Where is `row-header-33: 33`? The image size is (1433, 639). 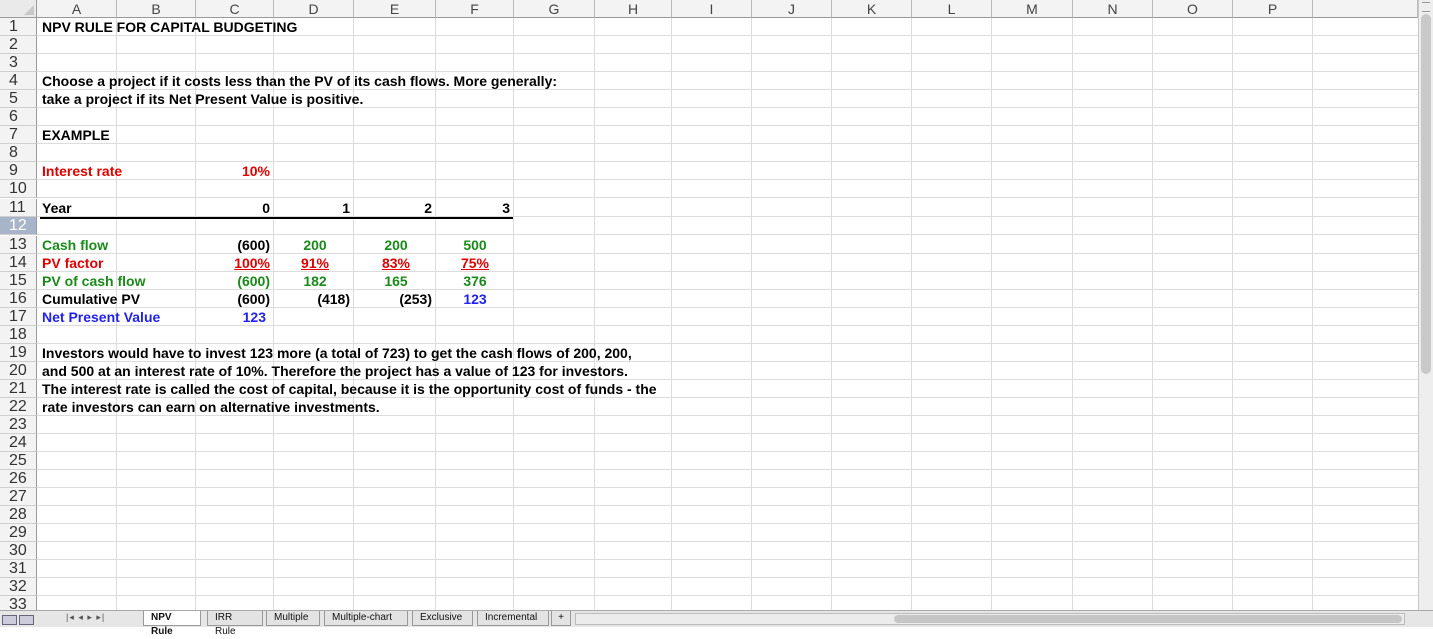
row-header-33: 33 is located at coordinates (18, 603).